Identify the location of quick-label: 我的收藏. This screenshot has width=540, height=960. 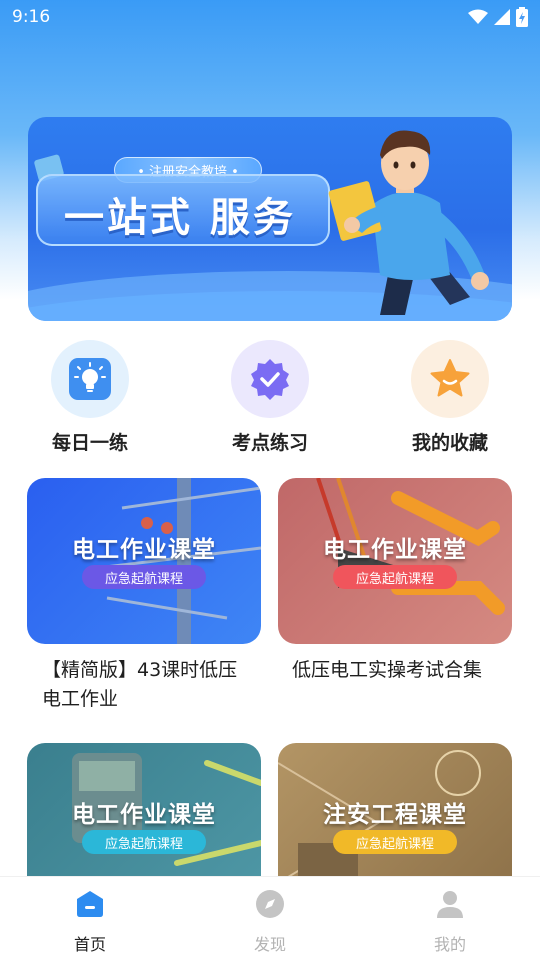
(449, 443).